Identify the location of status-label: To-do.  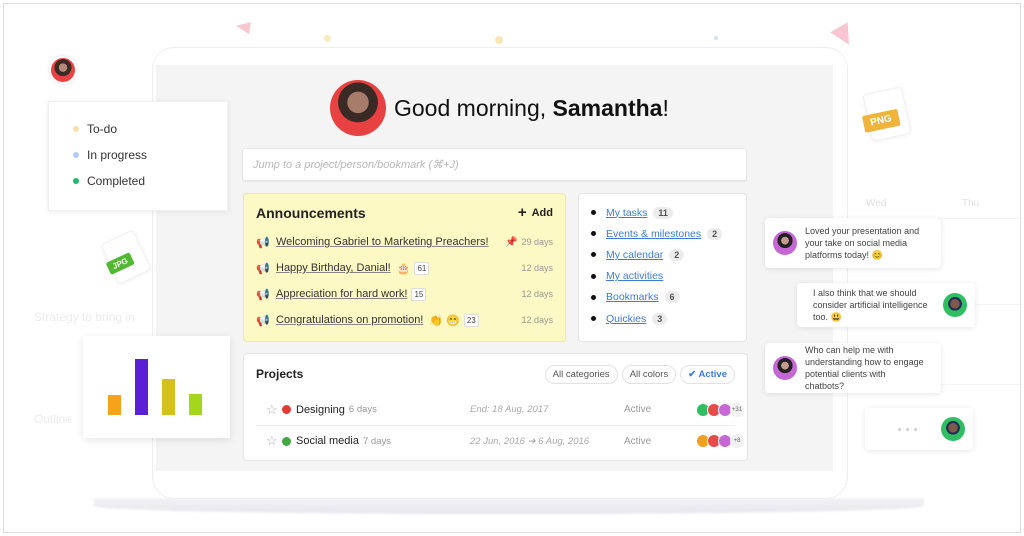
(102, 129).